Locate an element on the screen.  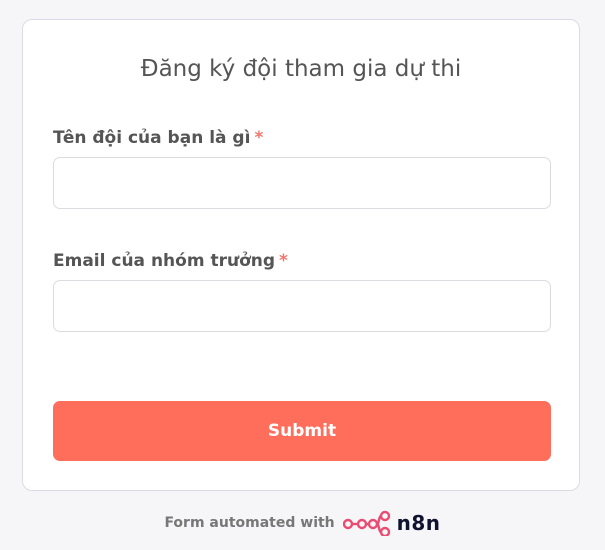
form-title: Đăng ký đội tham gia dự thi is located at coordinates (301, 69).